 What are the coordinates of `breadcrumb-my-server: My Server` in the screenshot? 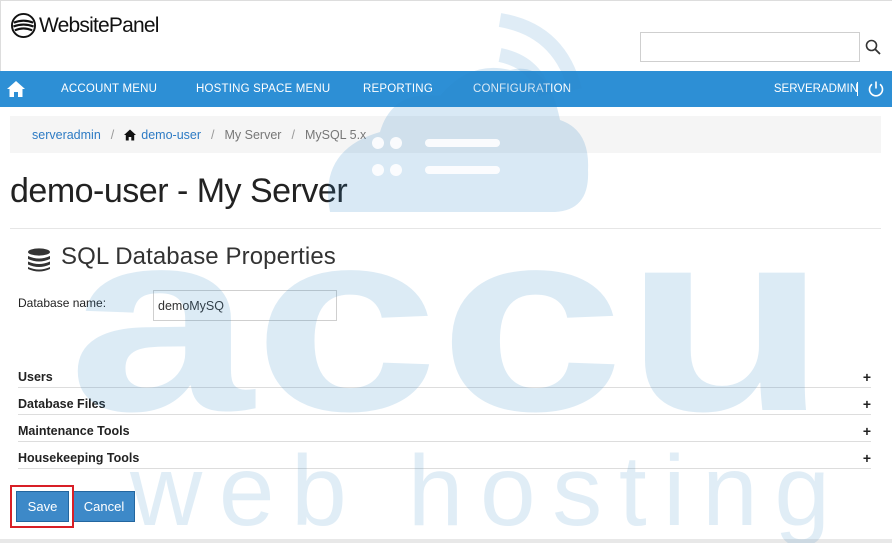 It's located at (253, 134).